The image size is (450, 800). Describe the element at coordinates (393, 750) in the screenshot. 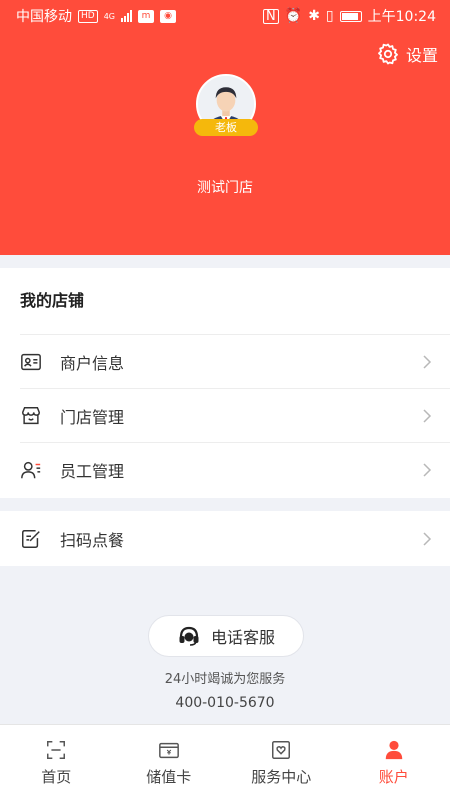

I see `person-icon` at that location.